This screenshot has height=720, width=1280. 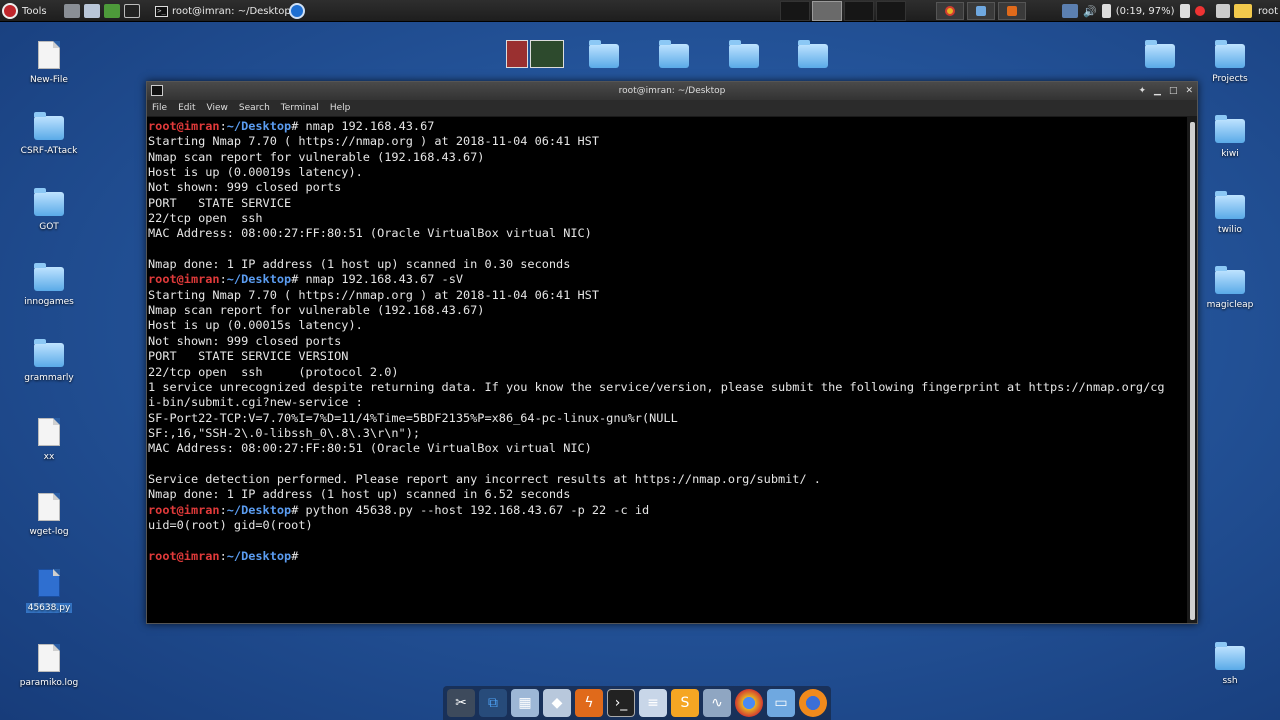 I want to click on window-manager-icon: ▦, so click(x=525, y=703).